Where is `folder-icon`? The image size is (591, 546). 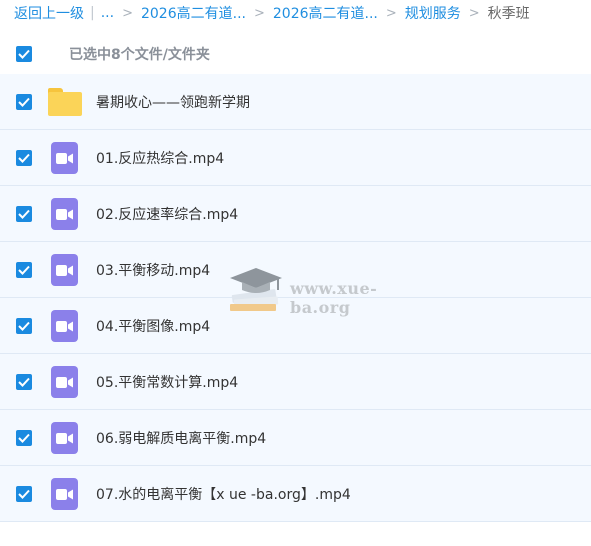 folder-icon is located at coordinates (65, 102).